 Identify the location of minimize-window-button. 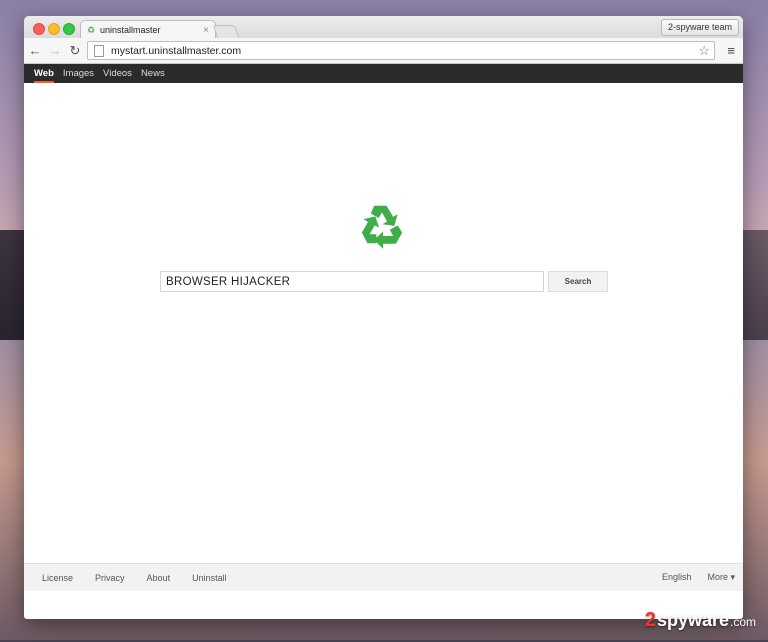
(54, 29).